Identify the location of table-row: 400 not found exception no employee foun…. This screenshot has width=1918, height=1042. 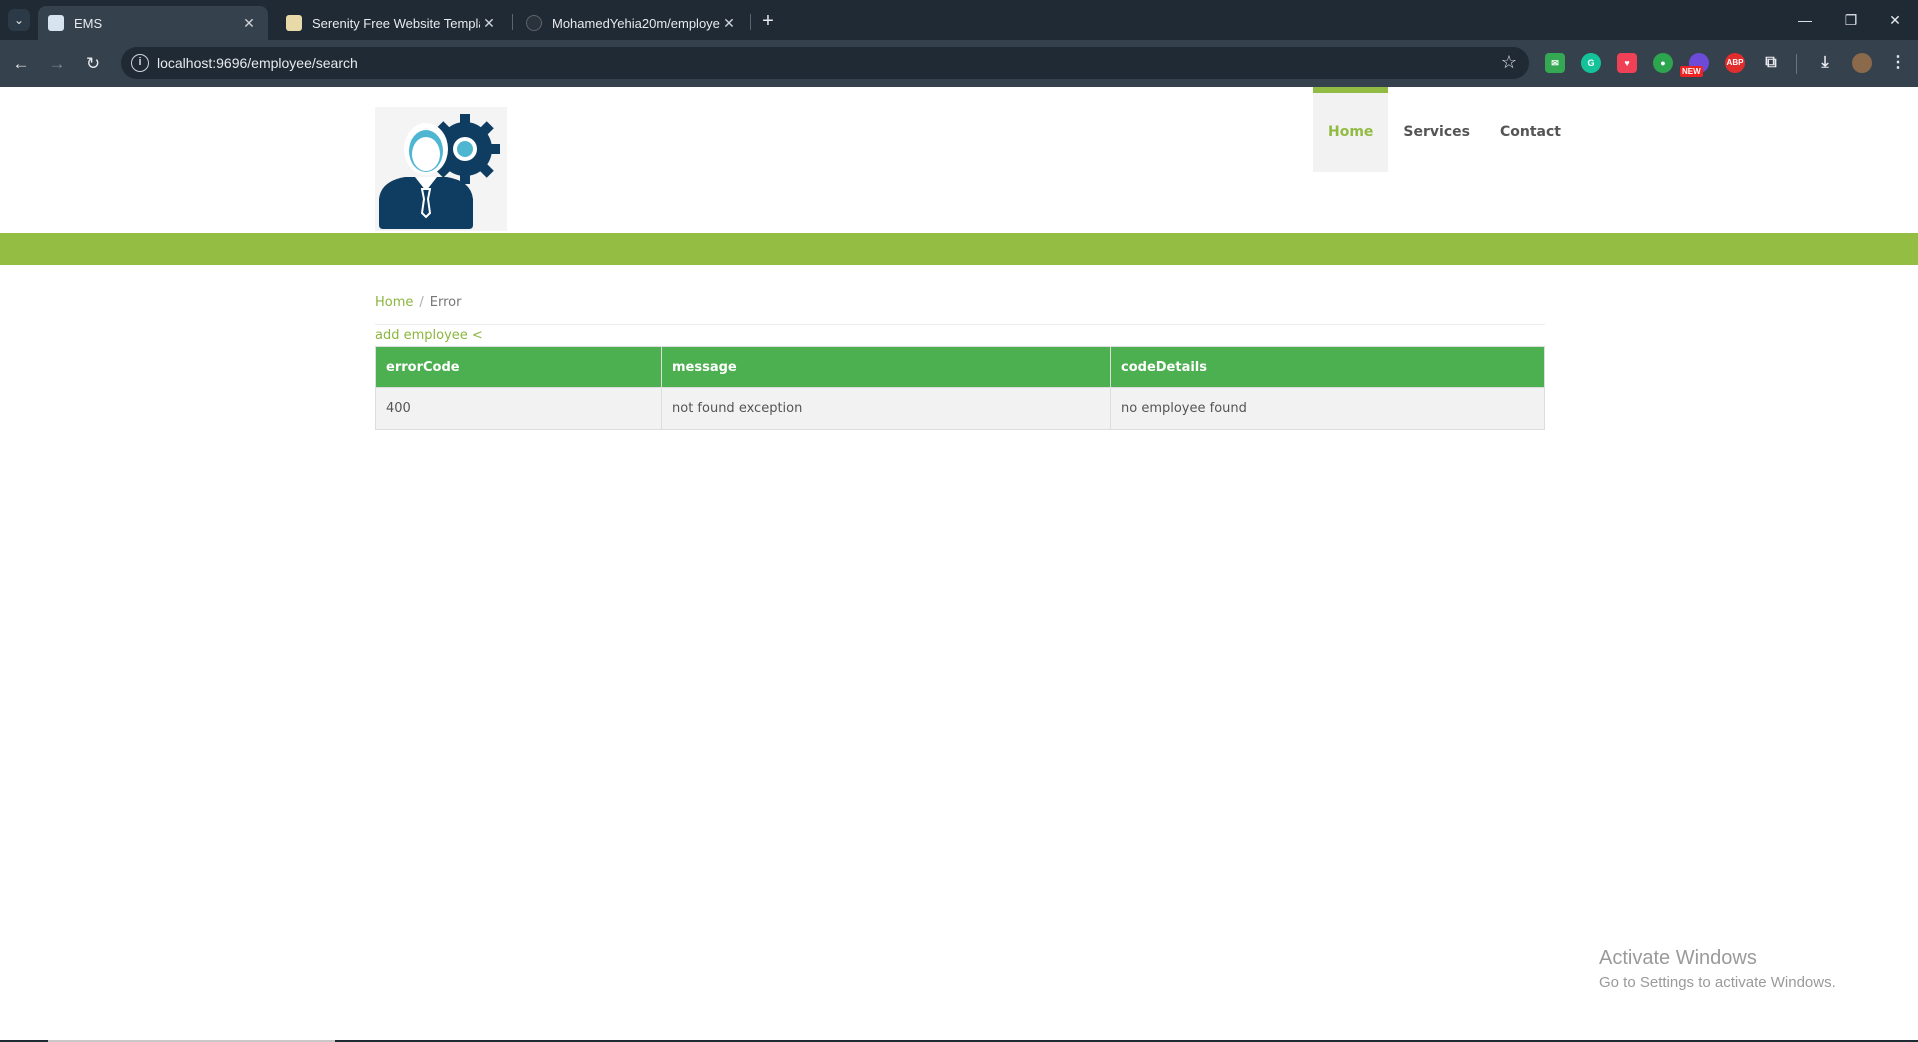
(960, 408).